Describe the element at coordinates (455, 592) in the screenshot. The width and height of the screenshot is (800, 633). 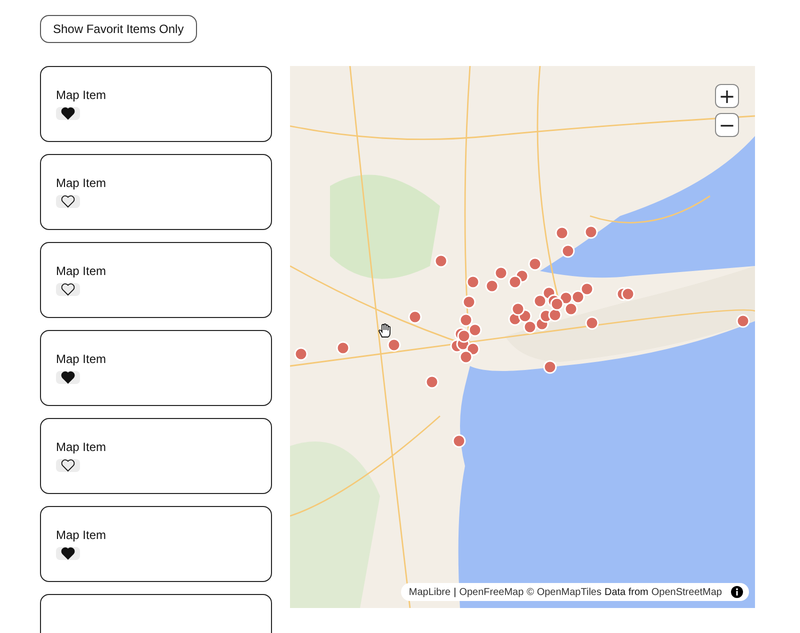
I see `attribution-text: |` at that location.